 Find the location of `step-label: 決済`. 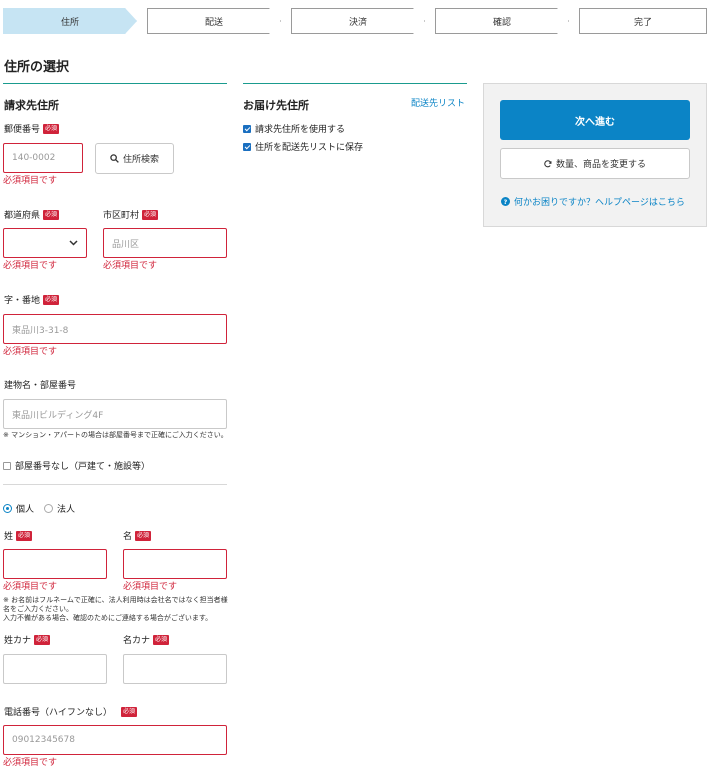

step-label: 決済 is located at coordinates (357, 22).